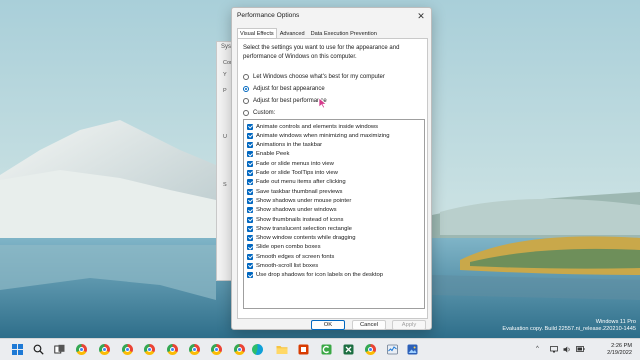 This screenshot has width=640, height=360. What do you see at coordinates (331, 17) in the screenshot?
I see `dialog-titlebar: Performance Options ✕` at bounding box center [331, 17].